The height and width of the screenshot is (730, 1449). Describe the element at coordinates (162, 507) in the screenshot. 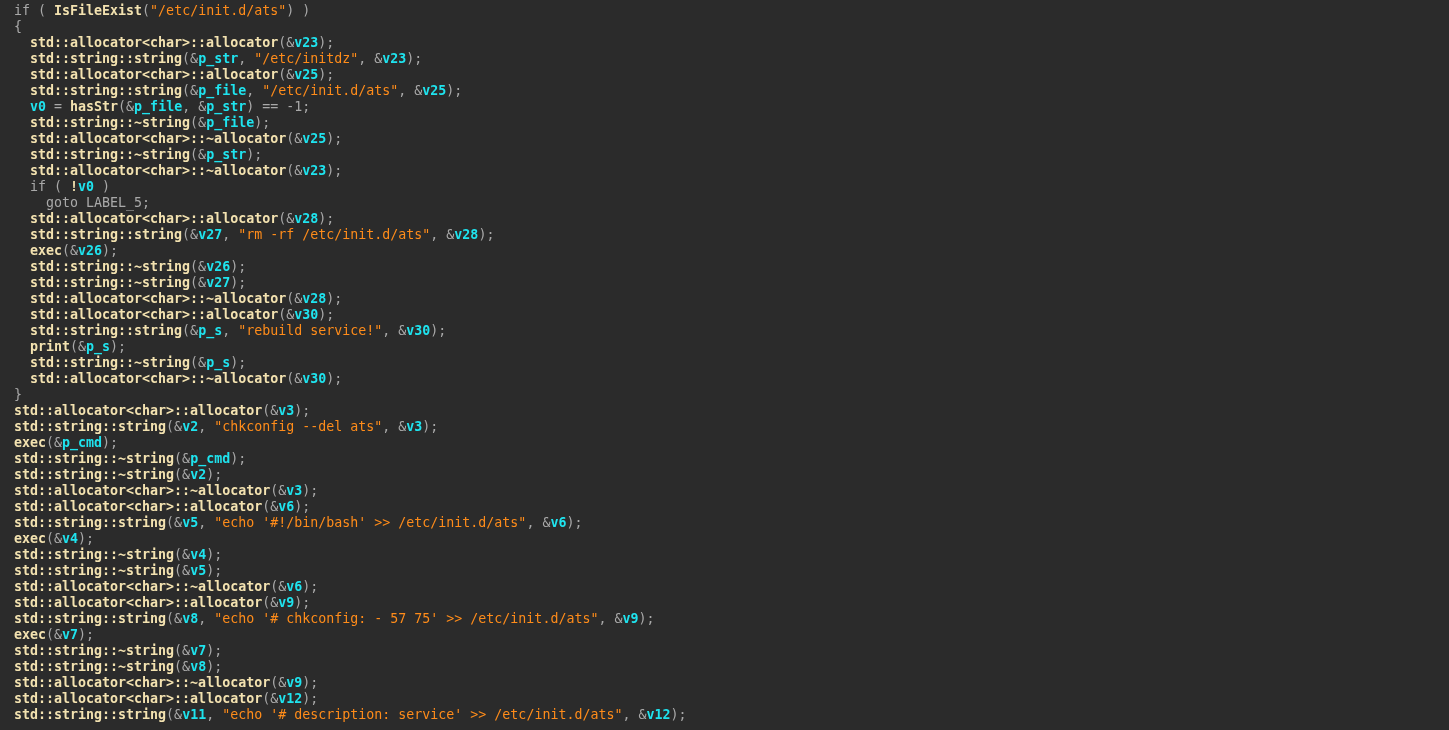

I see `code-line: std::allocator<char>::allocator(&v6);` at that location.